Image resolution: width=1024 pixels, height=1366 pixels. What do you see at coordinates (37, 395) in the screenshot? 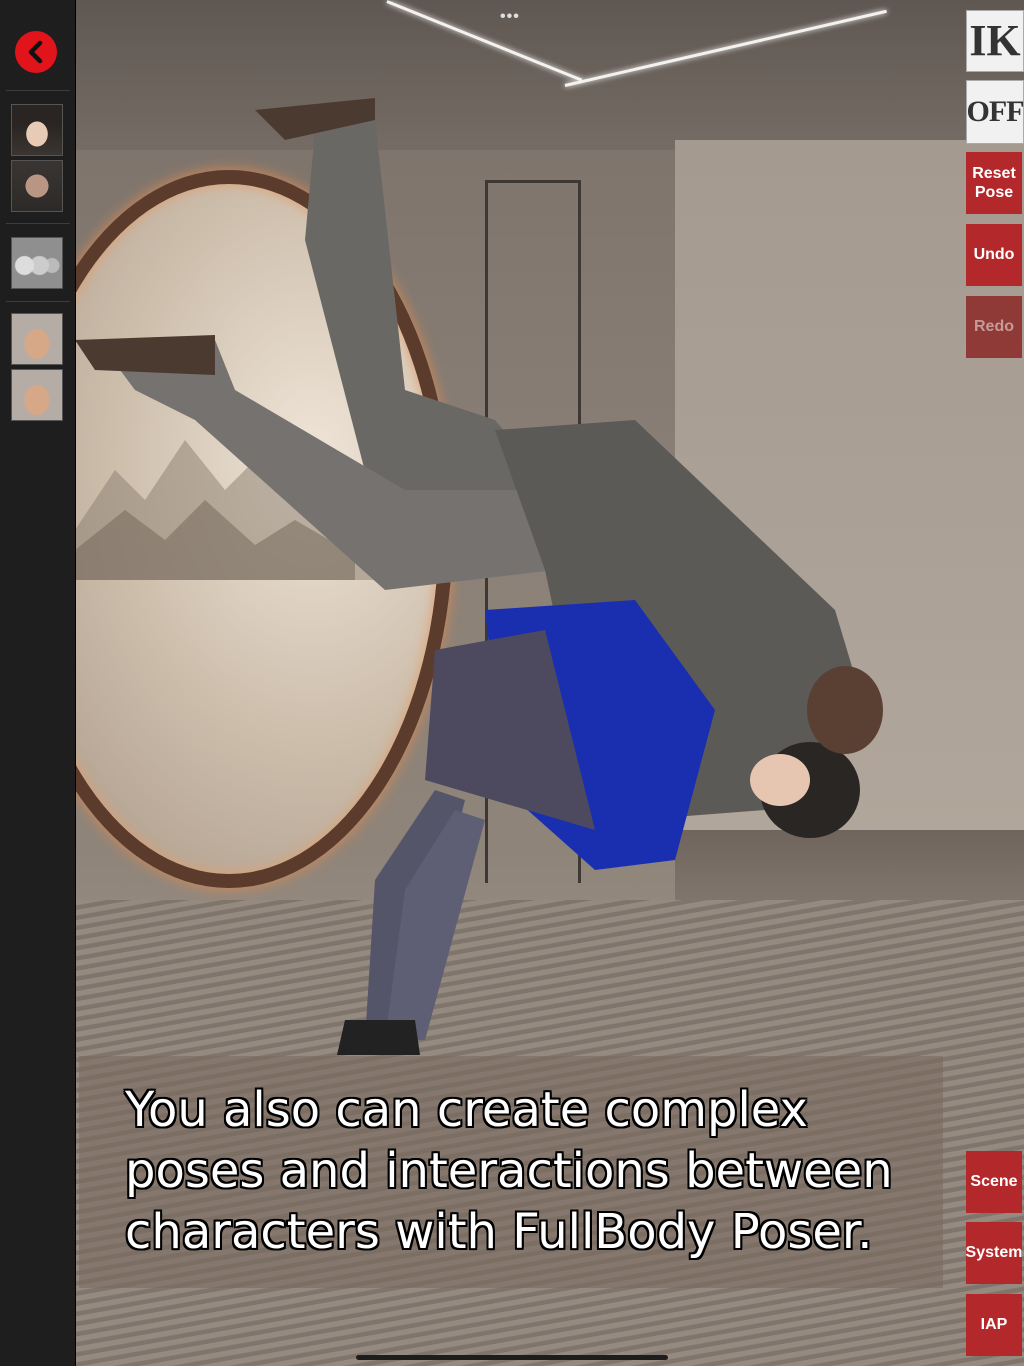
I see `hand-right-thumb` at bounding box center [37, 395].